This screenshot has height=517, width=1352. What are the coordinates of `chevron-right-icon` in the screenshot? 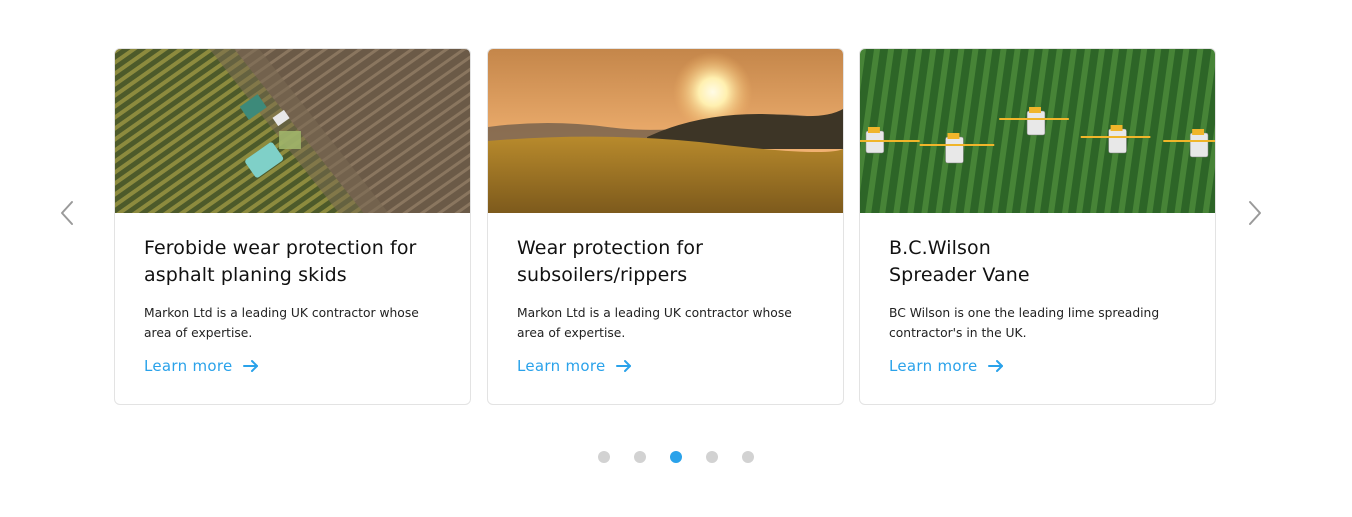 It's located at (1255, 213).